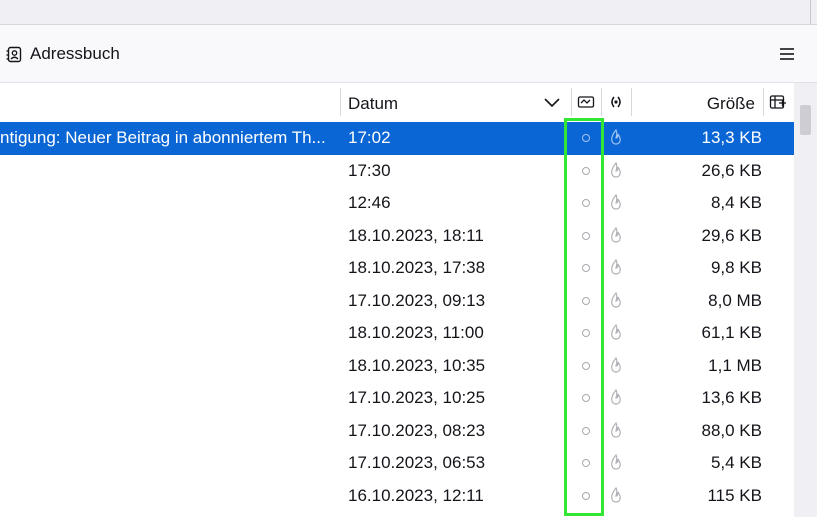 The width and height of the screenshot is (817, 517). What do you see at coordinates (732, 332) in the screenshot?
I see `message-size: 61,1 KB` at bounding box center [732, 332].